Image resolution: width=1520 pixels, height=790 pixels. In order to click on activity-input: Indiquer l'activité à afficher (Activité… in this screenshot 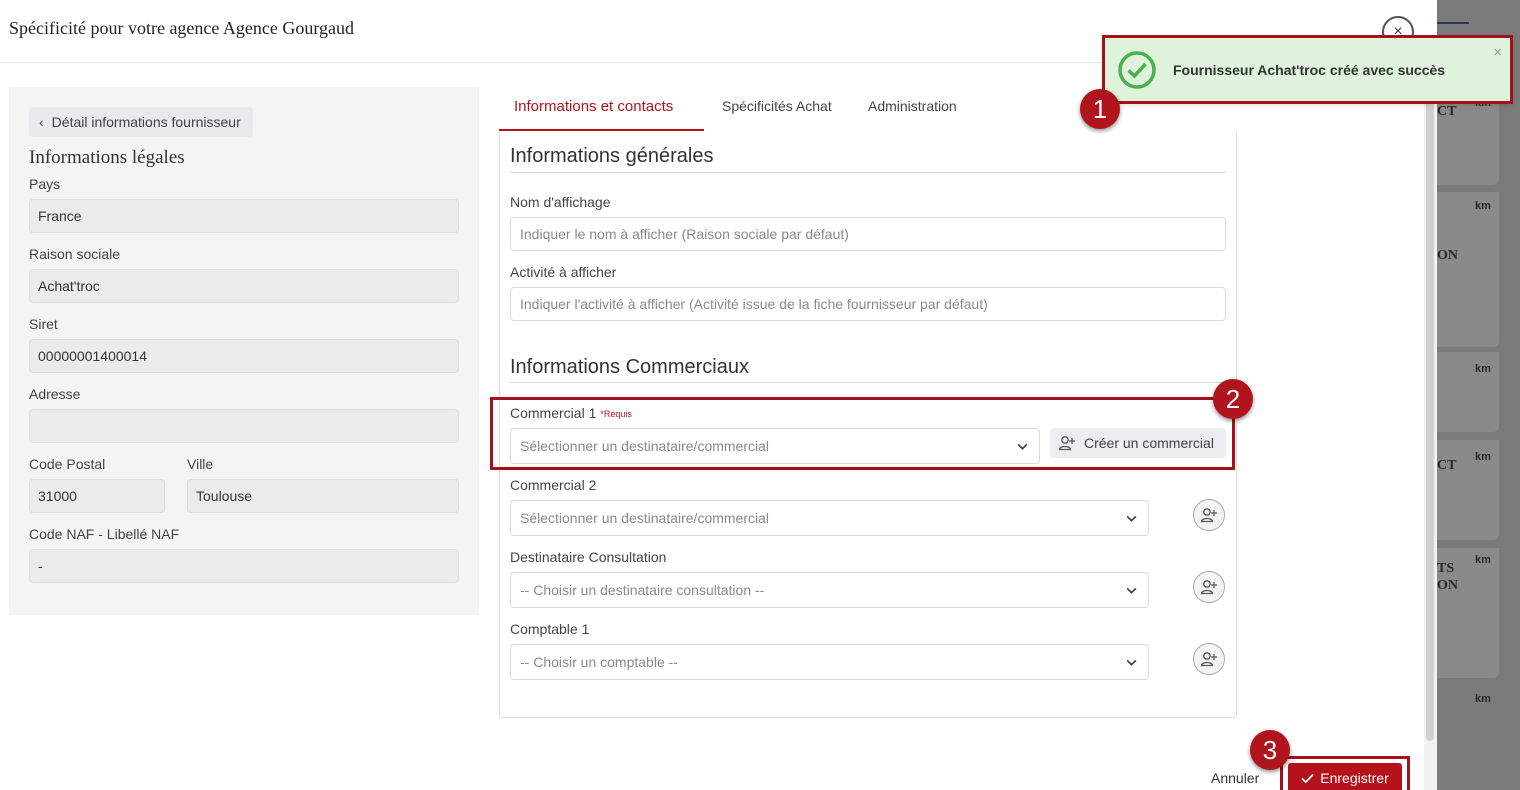, I will do `click(868, 304)`.